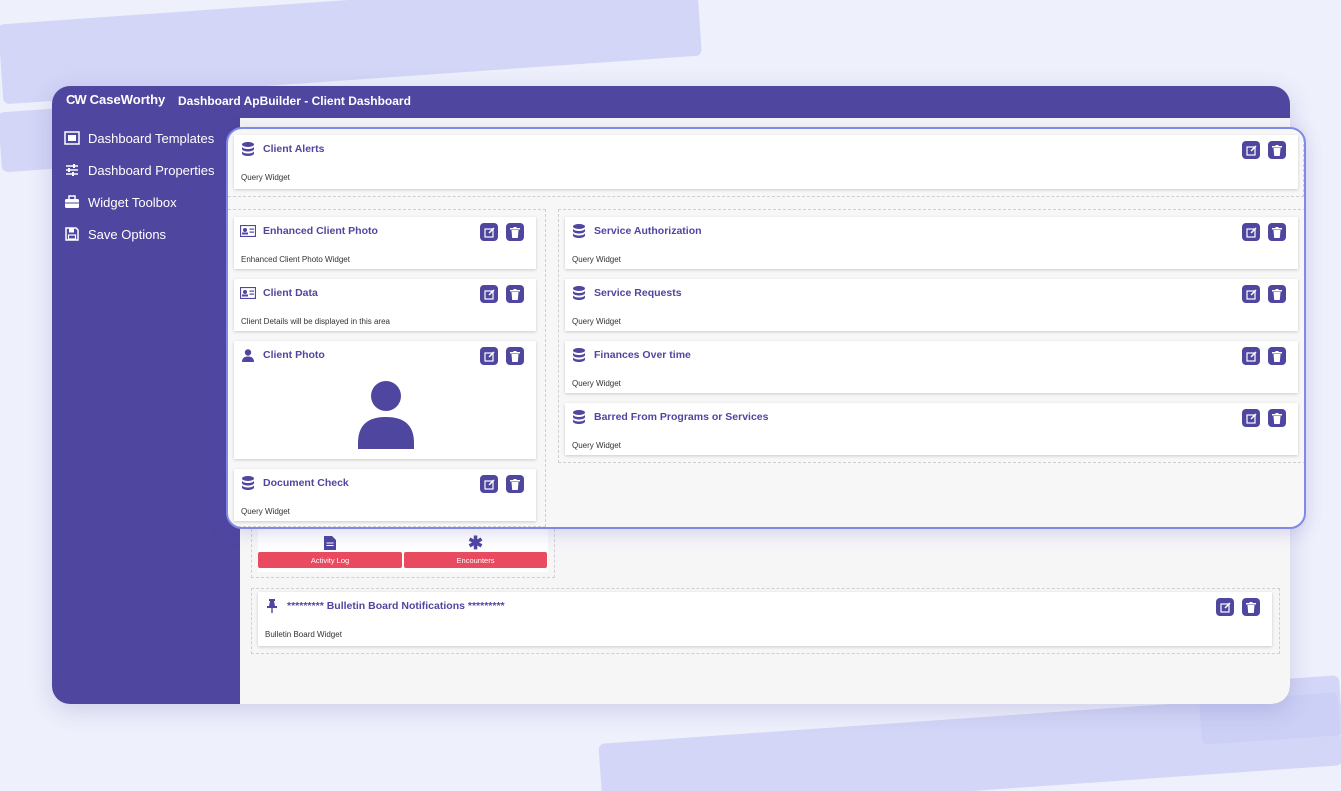 Image resolution: width=1341 pixels, height=791 pixels. I want to click on logo-mark: CW, so click(76, 99).